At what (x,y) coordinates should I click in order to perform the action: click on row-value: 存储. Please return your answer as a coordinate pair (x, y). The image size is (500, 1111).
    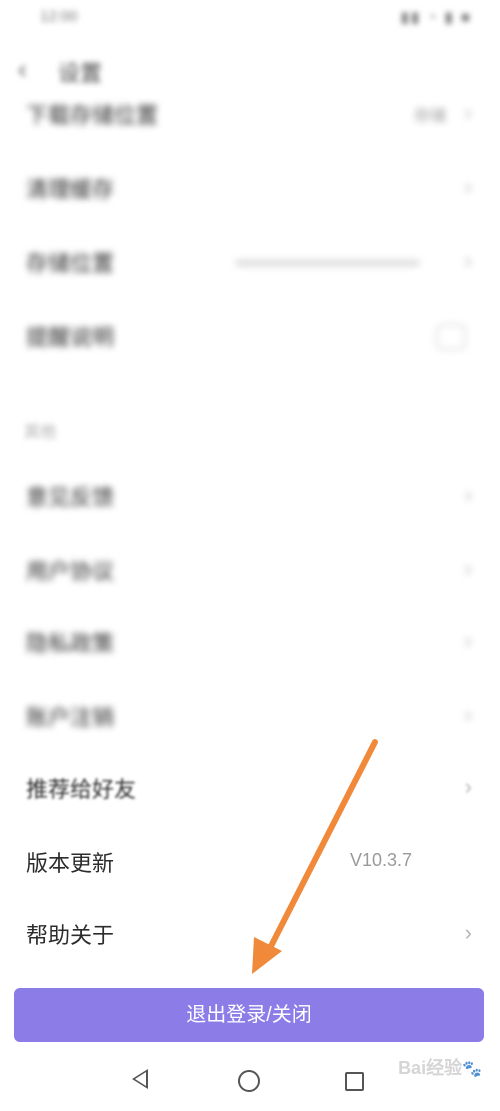
    Looking at the image, I should click on (429, 116).